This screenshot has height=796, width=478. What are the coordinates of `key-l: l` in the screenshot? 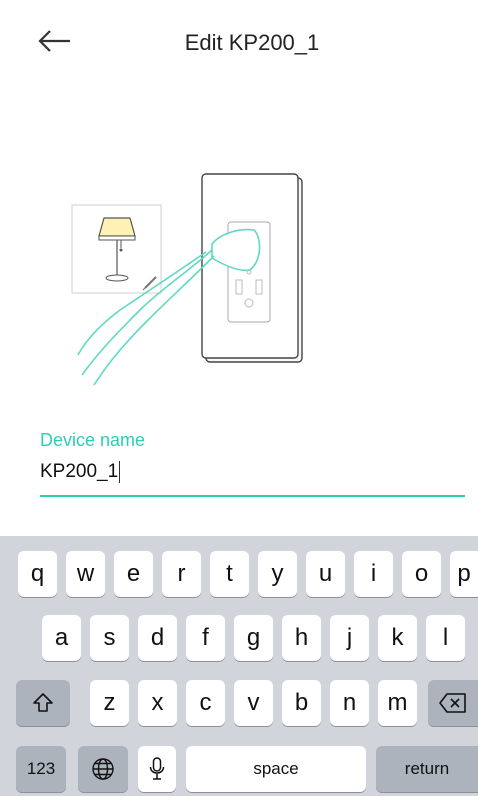 It's located at (445, 638).